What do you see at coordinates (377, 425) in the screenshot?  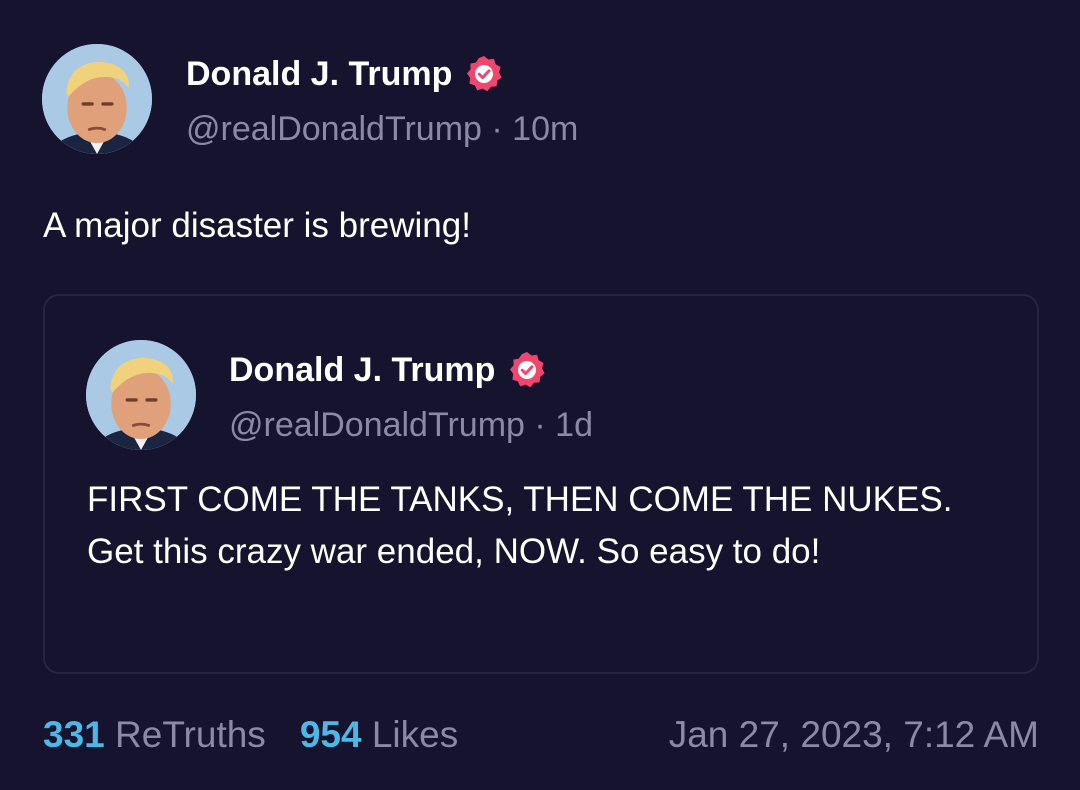 I see `quoted-author-handle: @realDonaldTrump` at bounding box center [377, 425].